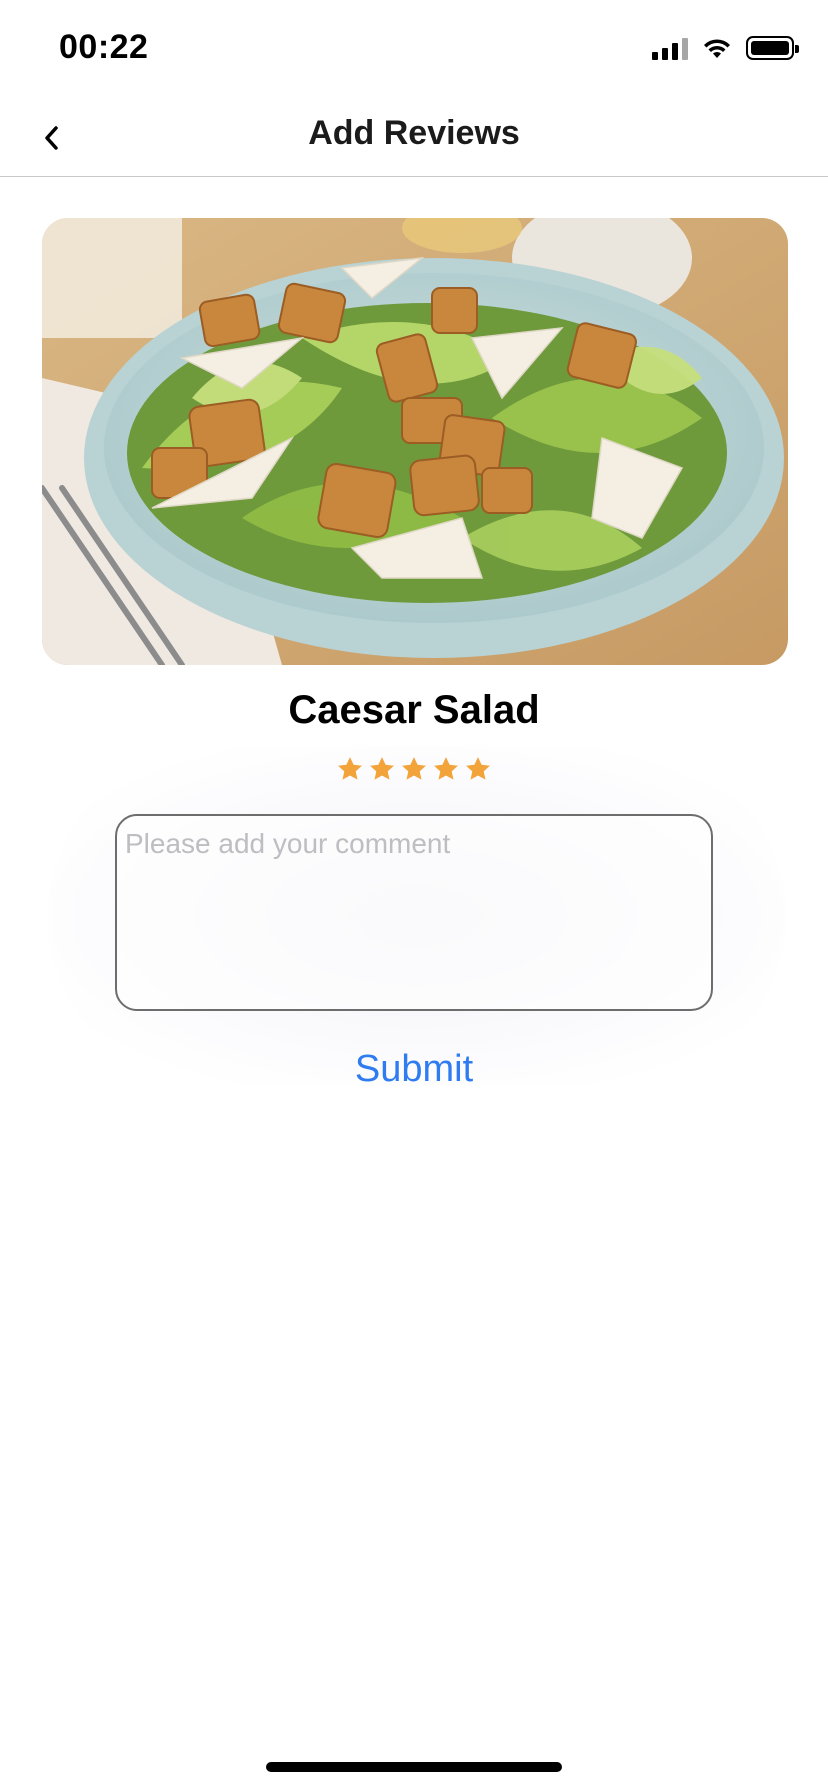 This screenshot has width=828, height=1792. I want to click on home-indicator, so click(414, 1767).